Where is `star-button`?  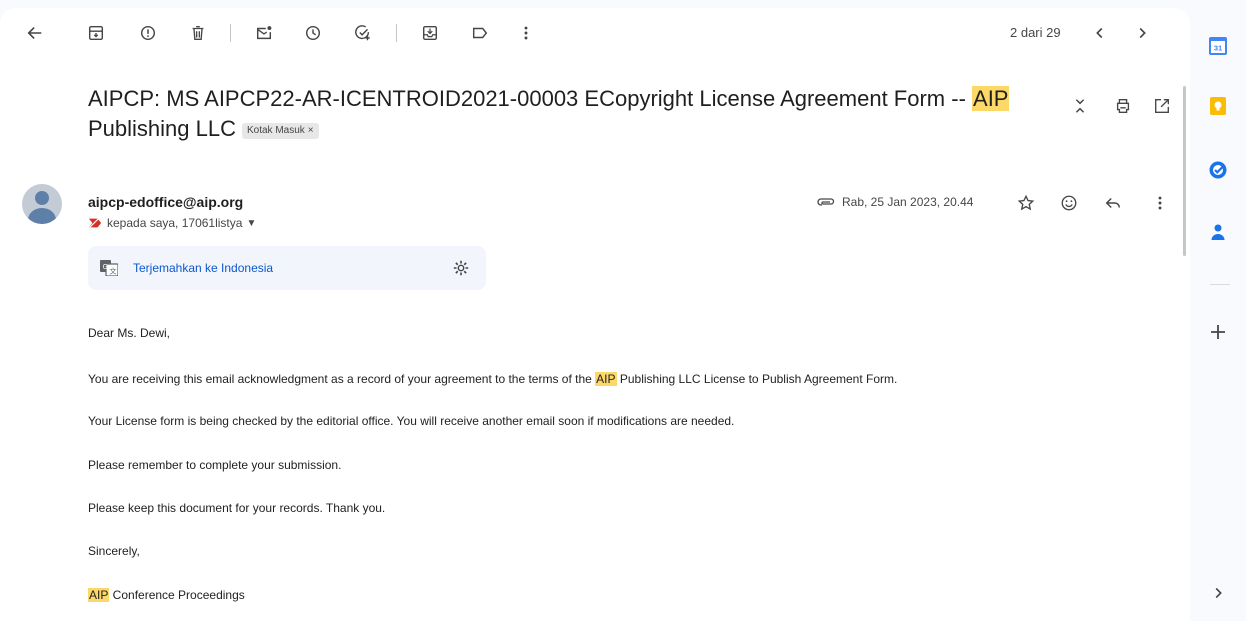 star-button is located at coordinates (1026, 203).